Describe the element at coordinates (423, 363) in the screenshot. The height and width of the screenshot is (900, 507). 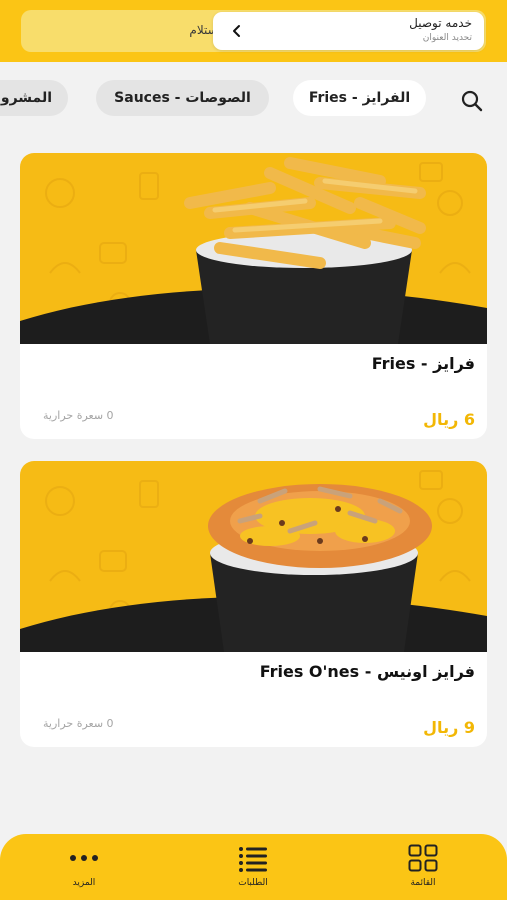
I see `product-name: فرايز - Fries` at that location.